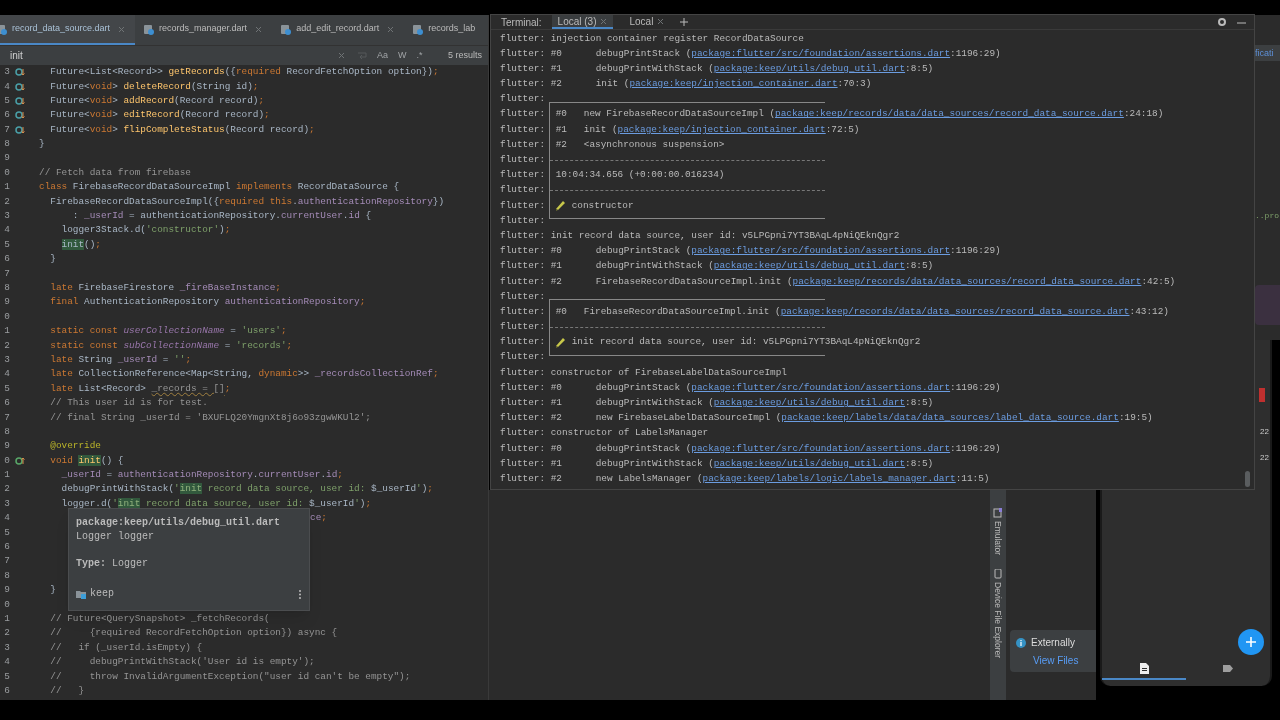 The image size is (1280, 720). What do you see at coordinates (382, 55) in the screenshot?
I see `search-option: Aa` at bounding box center [382, 55].